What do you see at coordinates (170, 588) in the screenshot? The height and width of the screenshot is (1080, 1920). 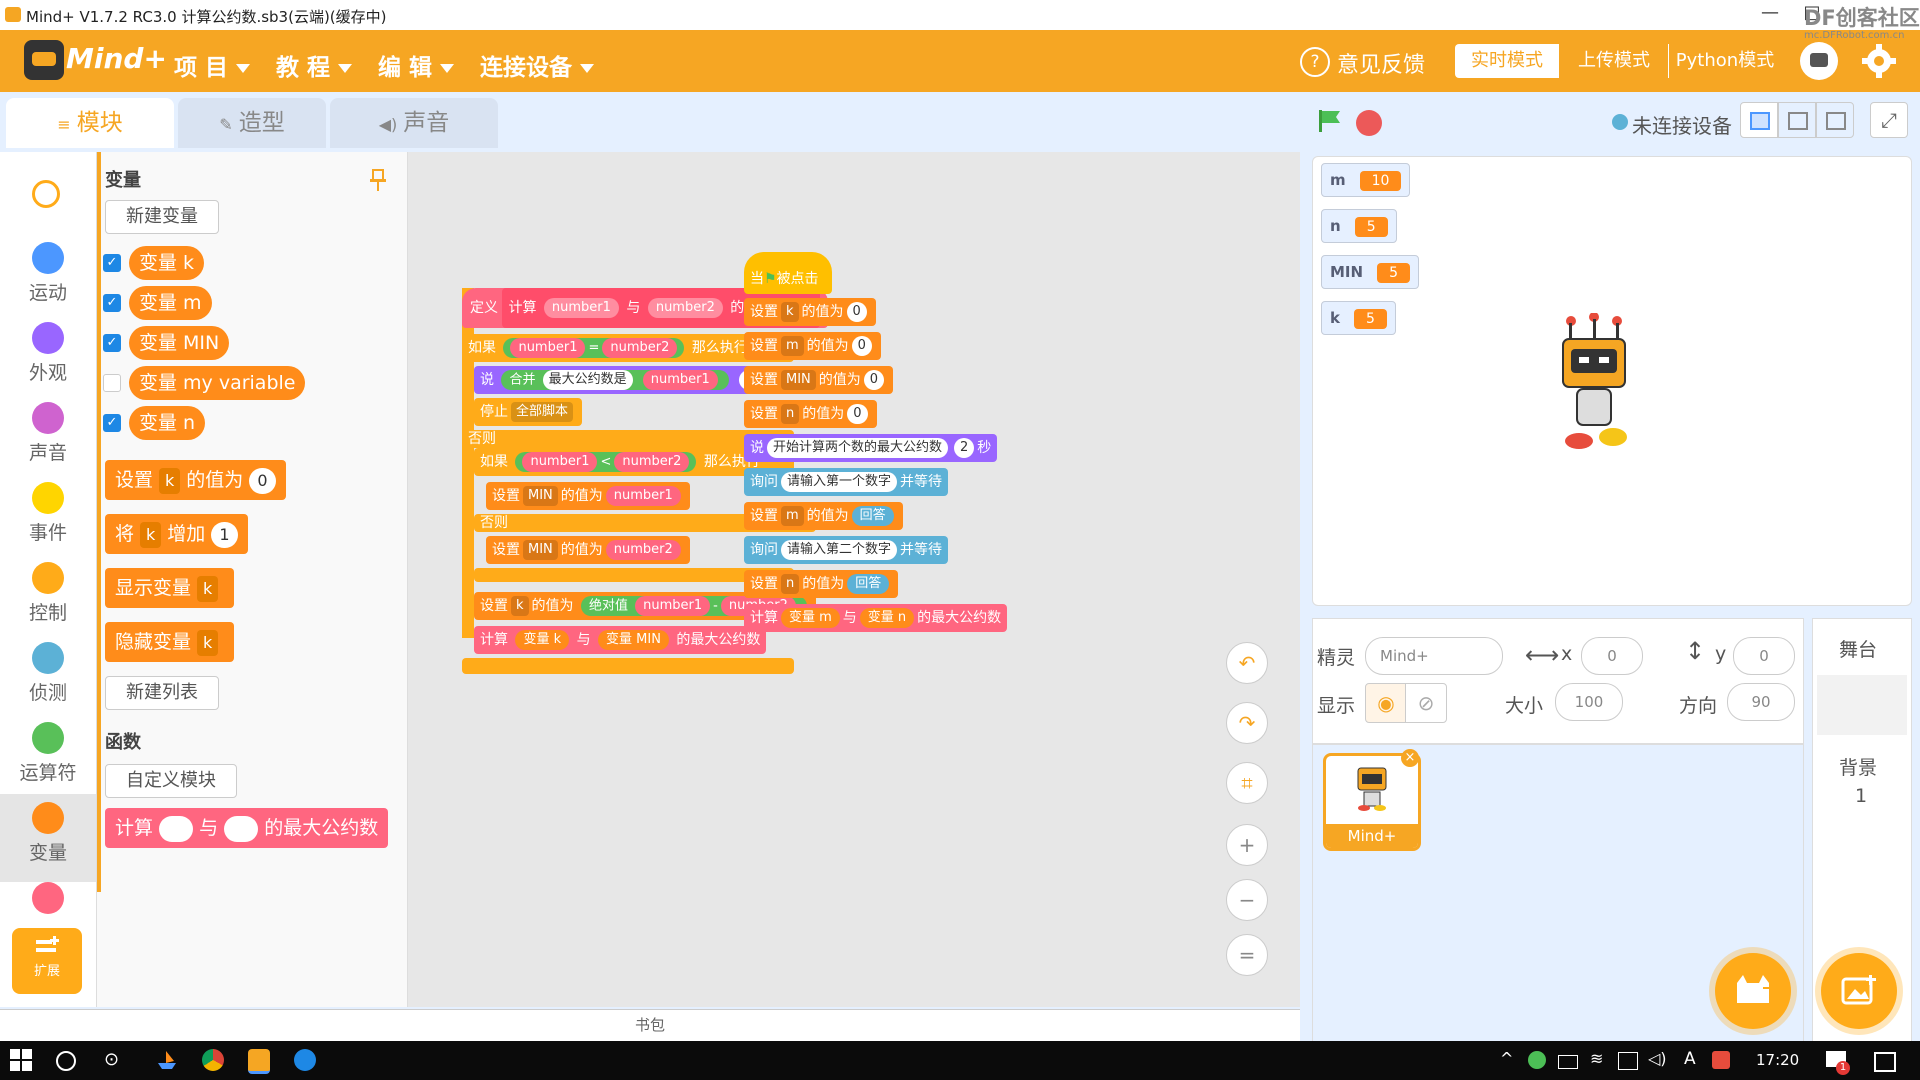 I see `show-variable-block: 显示变量 k` at bounding box center [170, 588].